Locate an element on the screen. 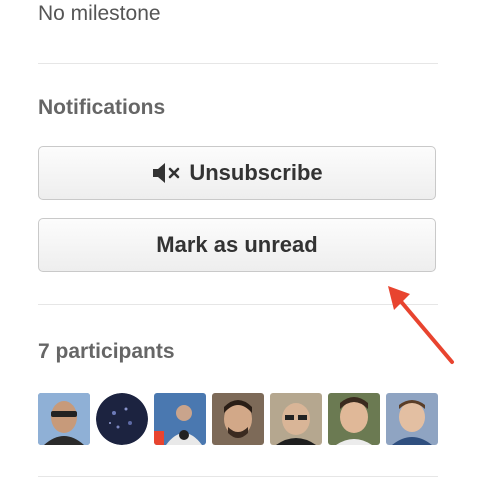 The width and height of the screenshot is (490, 490). participants-avatars is located at coordinates (238, 419).